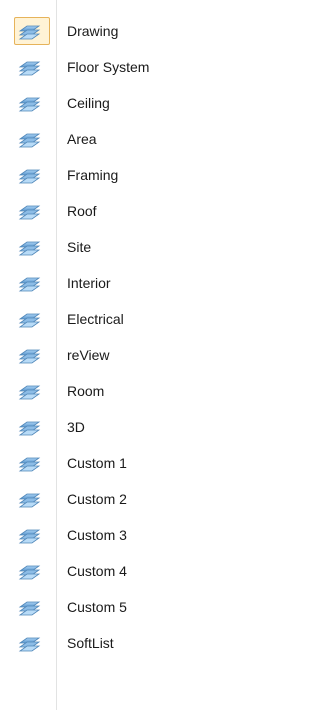 Image resolution: width=320 pixels, height=710 pixels. I want to click on menu-item-label: Custom 1, so click(97, 463).